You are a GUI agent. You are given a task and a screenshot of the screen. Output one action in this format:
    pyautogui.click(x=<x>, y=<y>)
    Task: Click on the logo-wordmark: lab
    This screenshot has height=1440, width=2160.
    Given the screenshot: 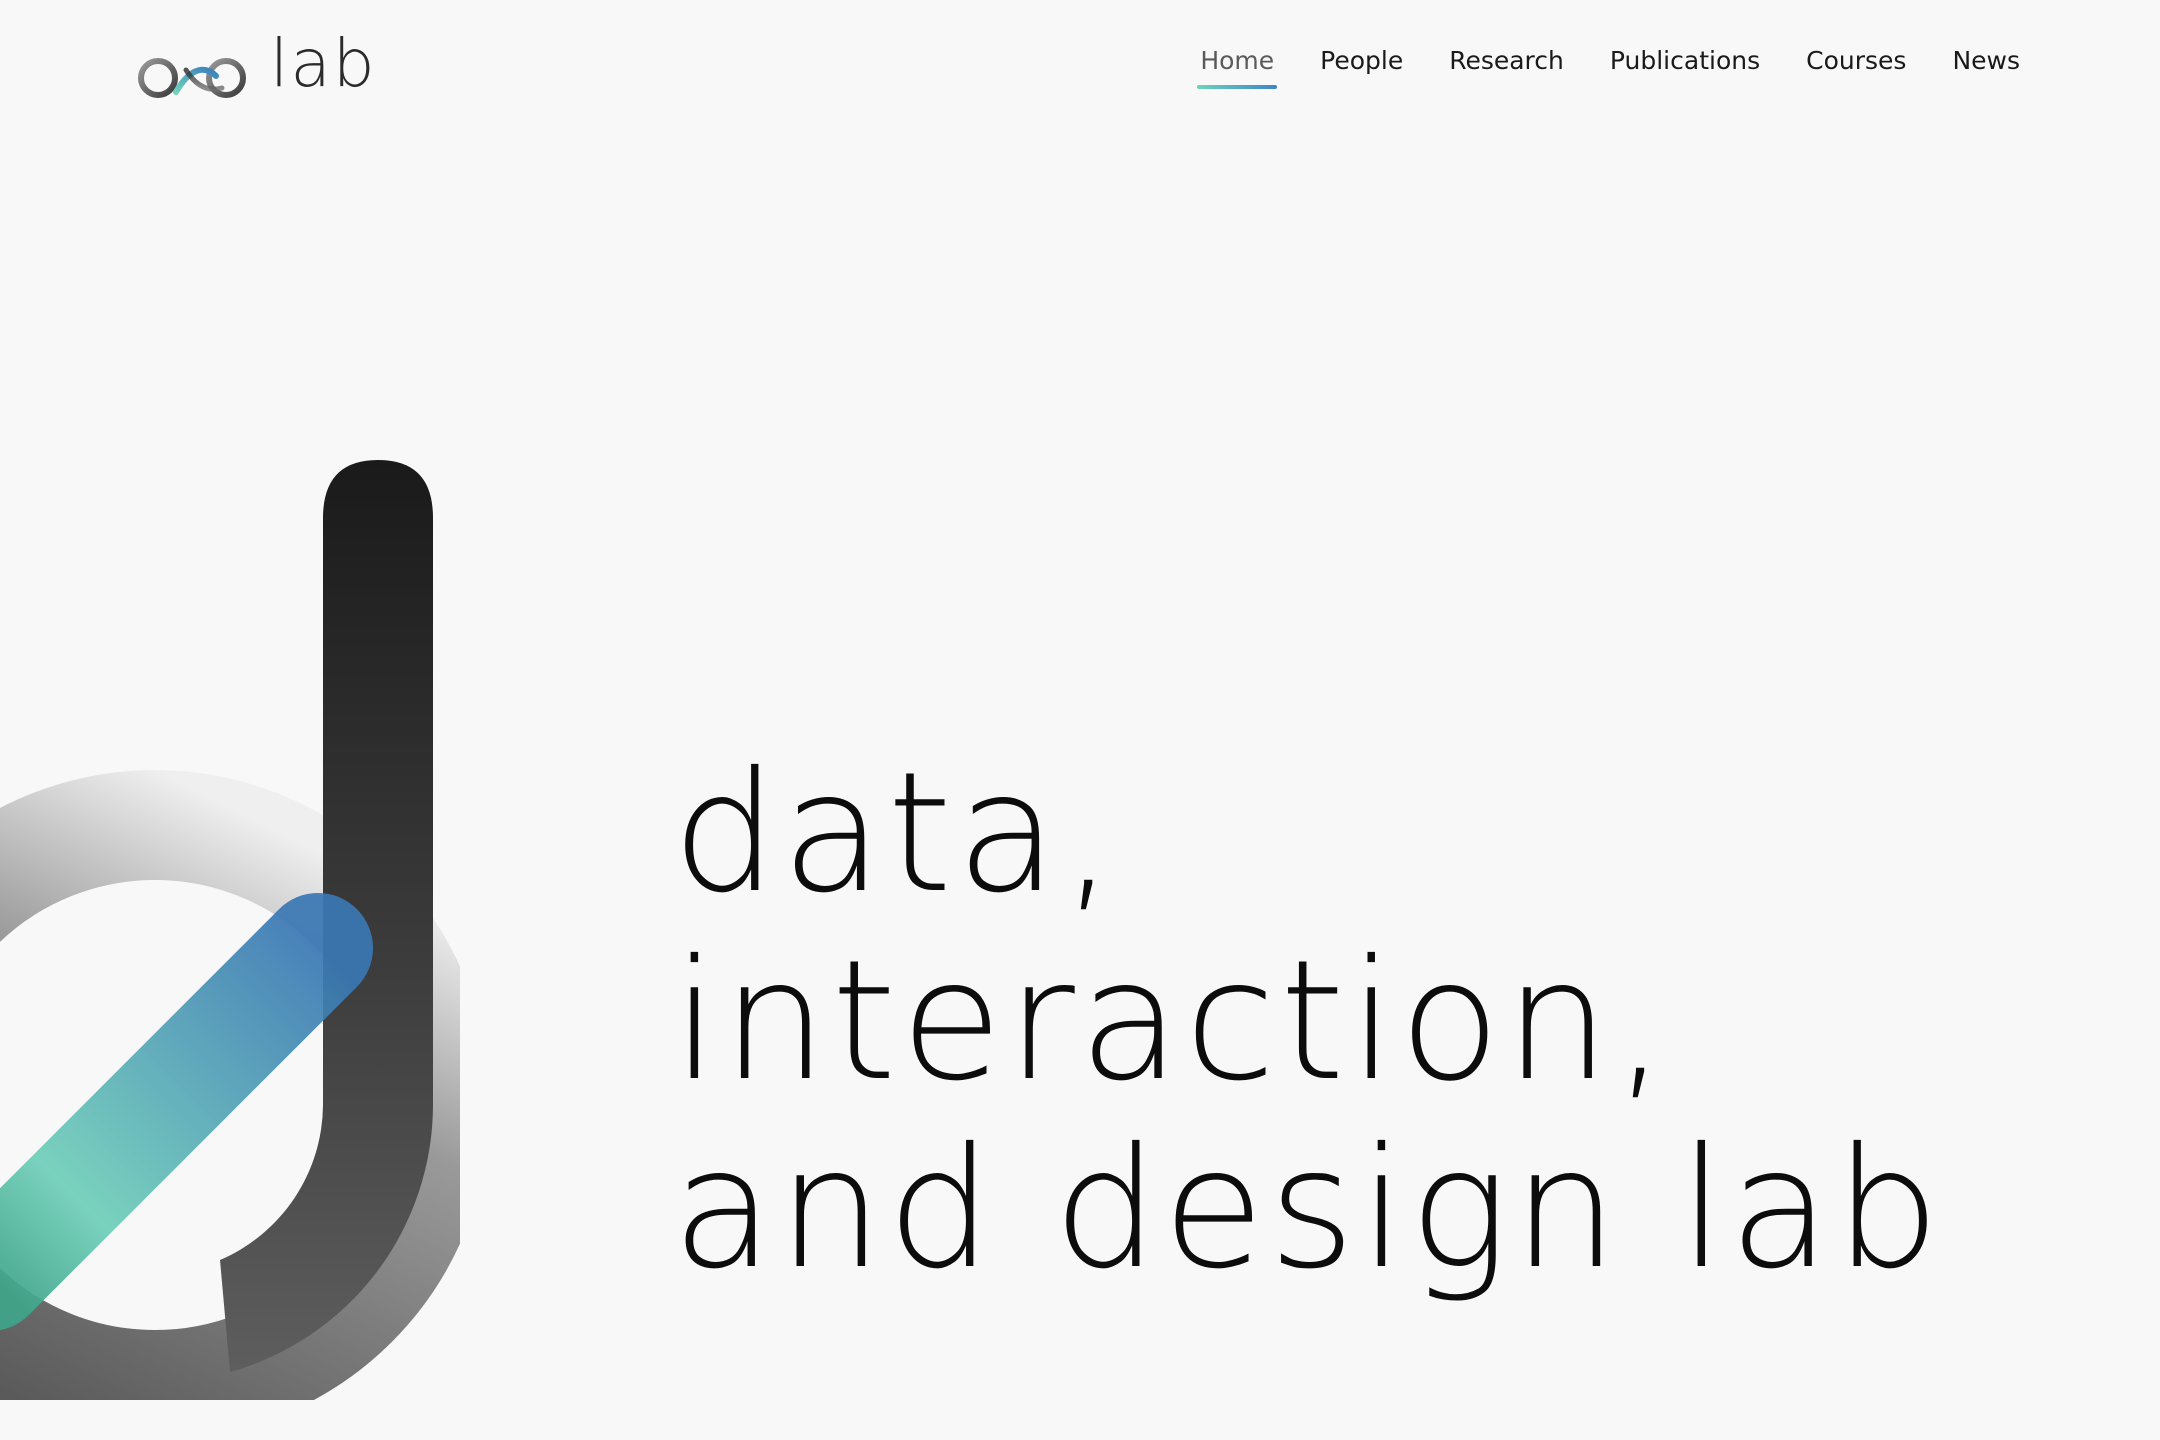 What is the action you would take?
    pyautogui.click(x=323, y=63)
    